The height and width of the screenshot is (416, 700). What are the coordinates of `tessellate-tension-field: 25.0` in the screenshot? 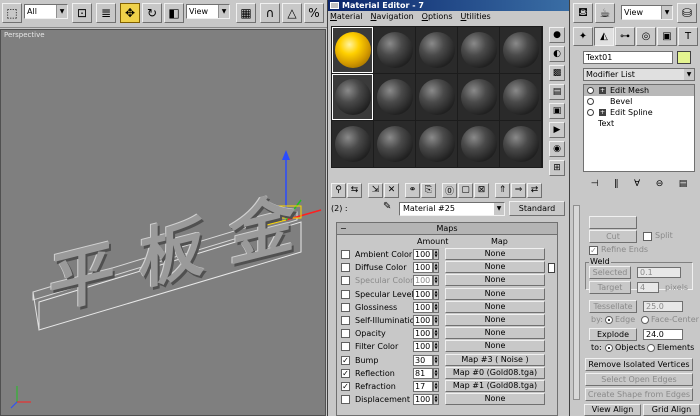 It's located at (663, 306).